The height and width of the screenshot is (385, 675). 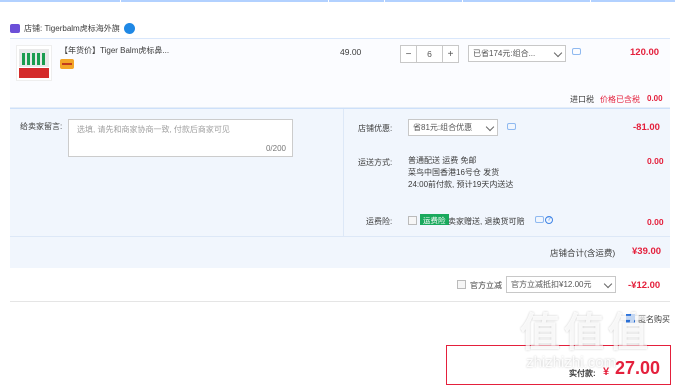 I want to click on seller-note-label: 给卖家留言:, so click(x=41, y=126).